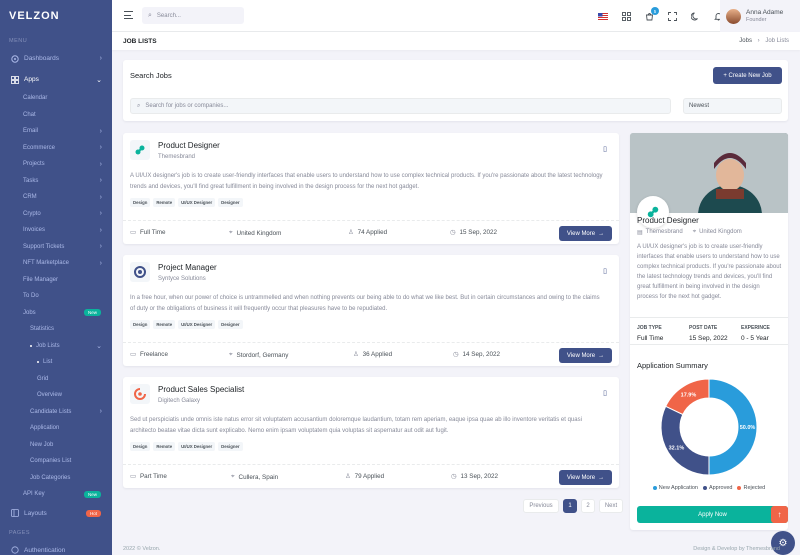  Describe the element at coordinates (201, 389) in the screenshot. I see `job-title: Product Sales Specialist` at that location.